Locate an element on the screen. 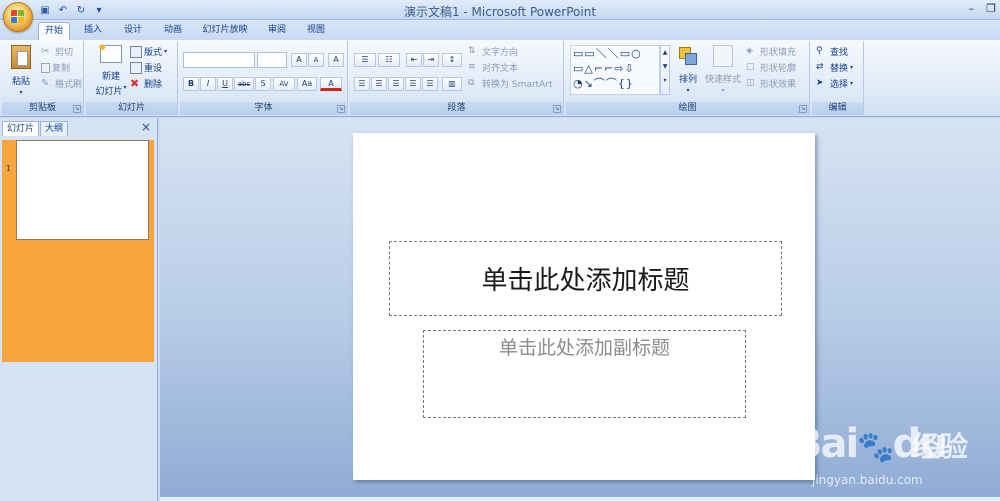  tab-animation: 动画 is located at coordinates (173, 31).